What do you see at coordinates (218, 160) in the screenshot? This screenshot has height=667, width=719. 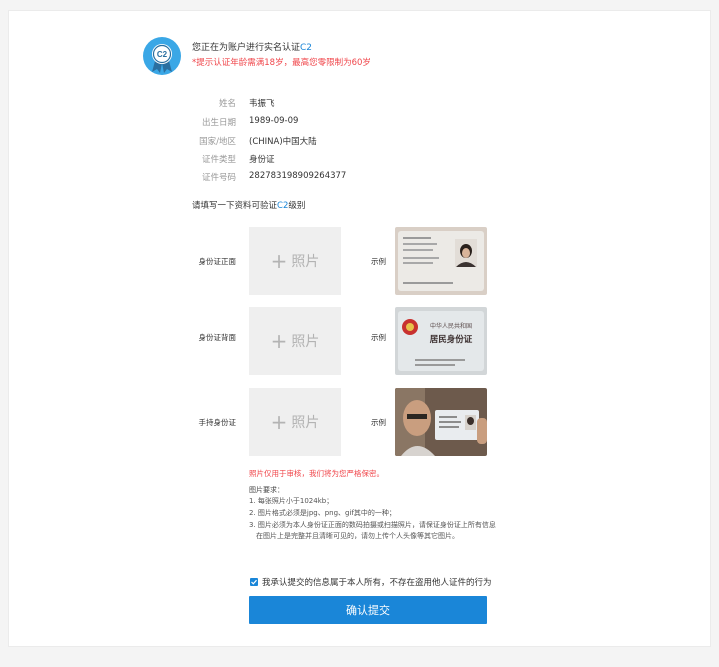 I see `info-label: 证件类型` at bounding box center [218, 160].